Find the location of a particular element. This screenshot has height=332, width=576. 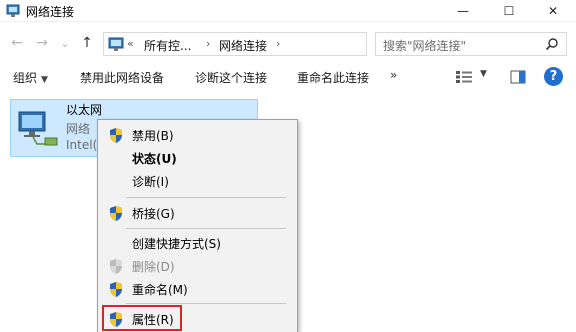

diagnose-button: 诊断这个连接 is located at coordinates (231, 77).